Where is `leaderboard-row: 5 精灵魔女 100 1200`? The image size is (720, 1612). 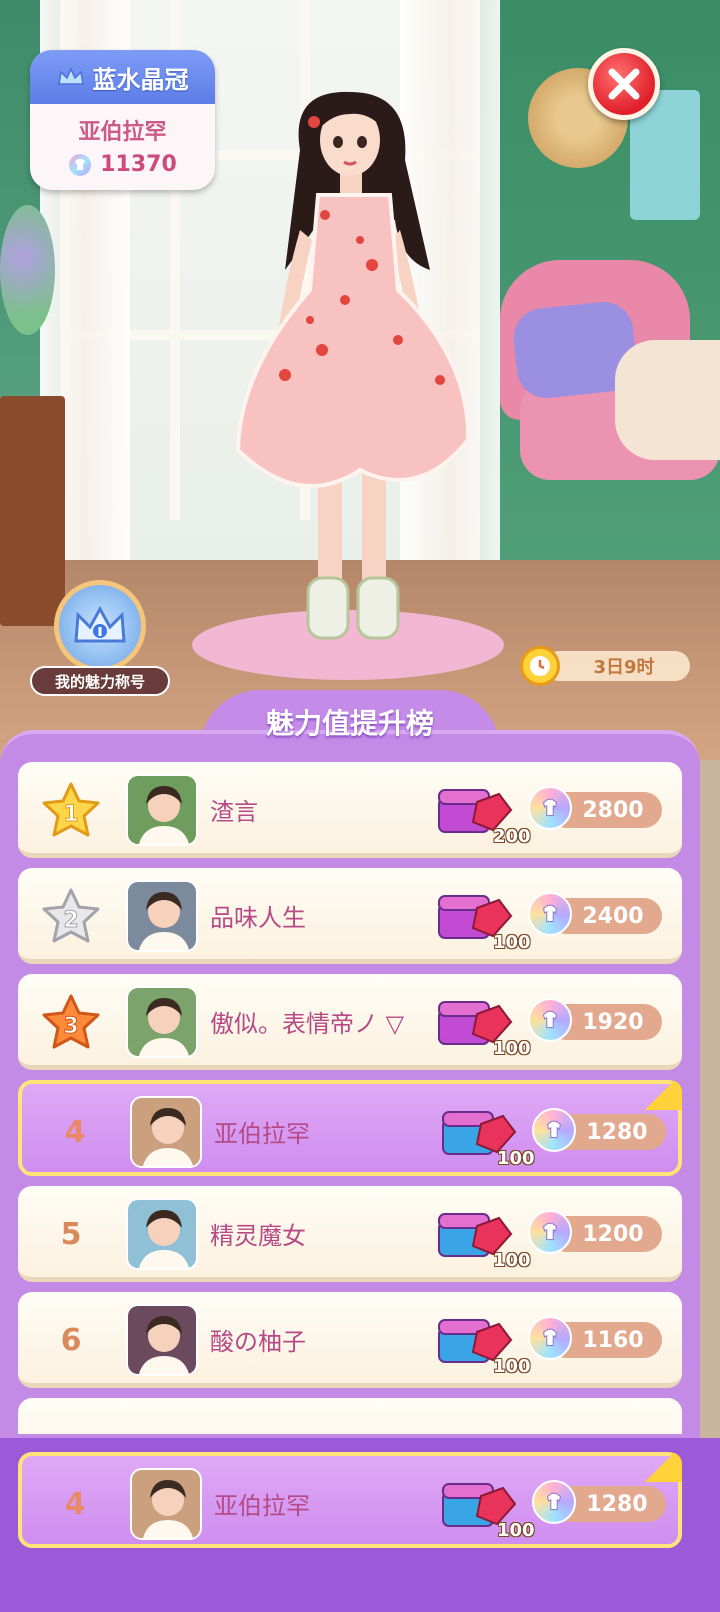
leaderboard-row: 5 精灵魔女 100 1200 is located at coordinates (350, 1234).